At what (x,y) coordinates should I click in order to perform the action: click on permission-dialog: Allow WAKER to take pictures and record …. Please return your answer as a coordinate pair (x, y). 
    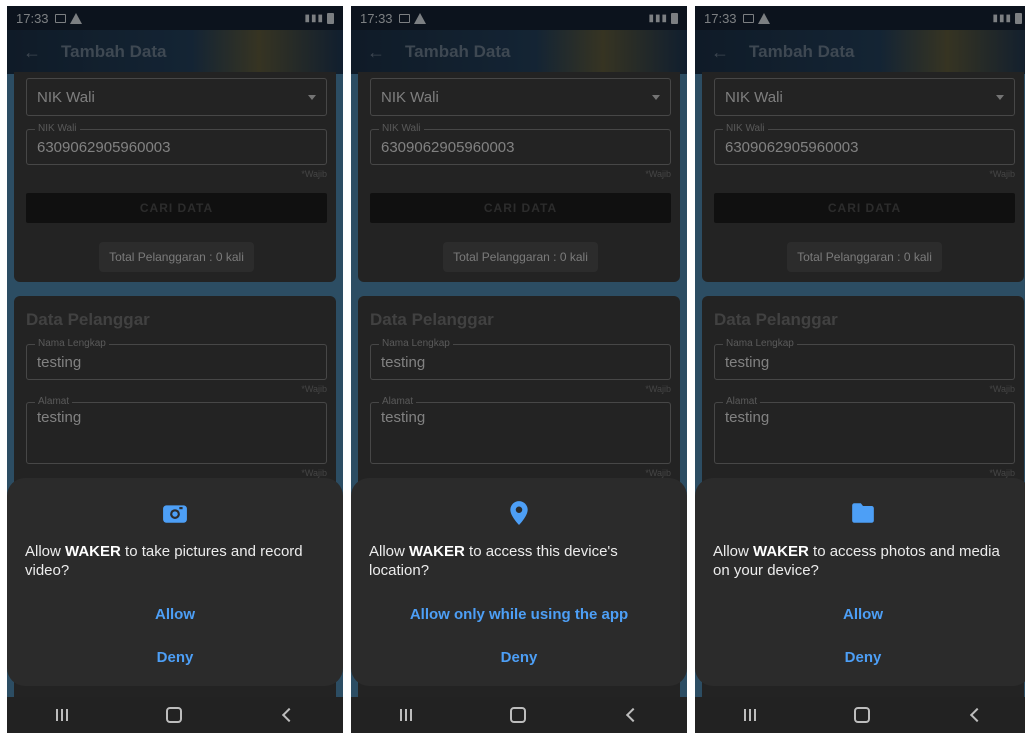
    Looking at the image, I should click on (175, 582).